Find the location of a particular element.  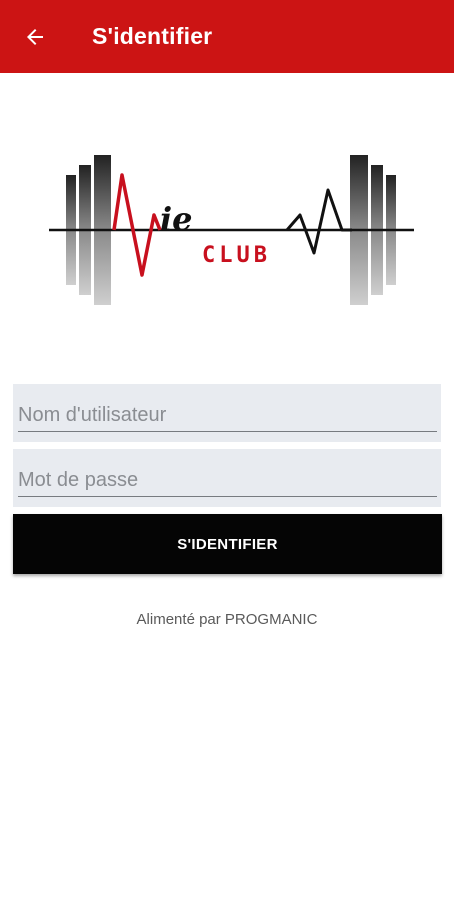

heartbeat-red is located at coordinates (137, 225).